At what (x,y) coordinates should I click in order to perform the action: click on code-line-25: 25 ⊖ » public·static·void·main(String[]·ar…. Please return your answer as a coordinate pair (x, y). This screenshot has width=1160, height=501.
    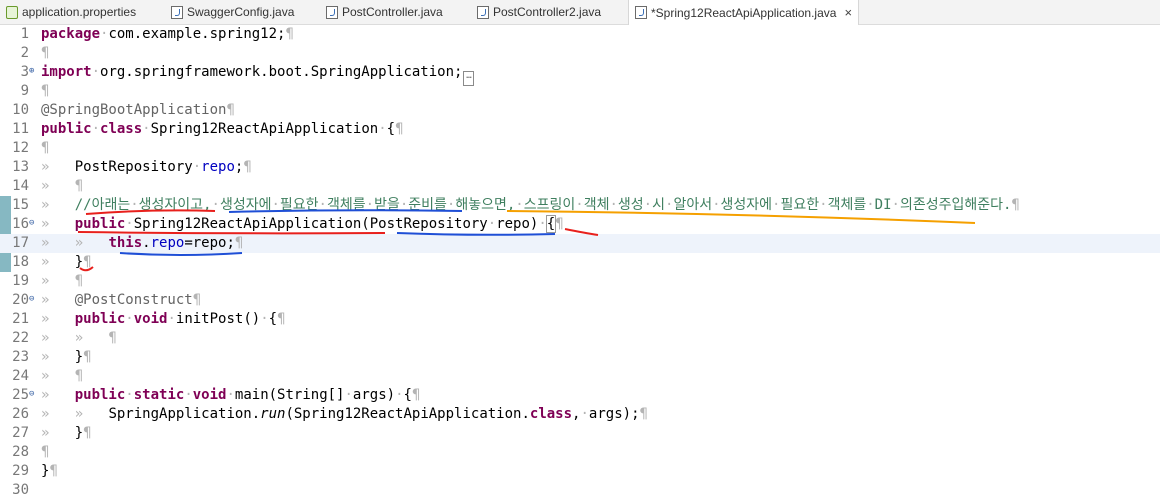
    Looking at the image, I should click on (580, 395).